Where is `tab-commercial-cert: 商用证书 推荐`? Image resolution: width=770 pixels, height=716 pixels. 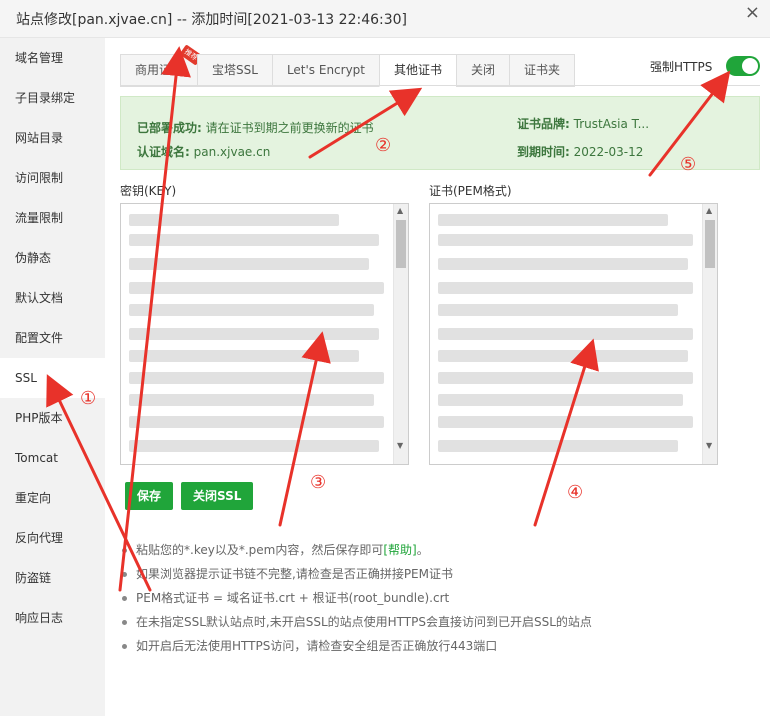
tab-commercial-cert: 商用证书 推荐 is located at coordinates (161, 65).